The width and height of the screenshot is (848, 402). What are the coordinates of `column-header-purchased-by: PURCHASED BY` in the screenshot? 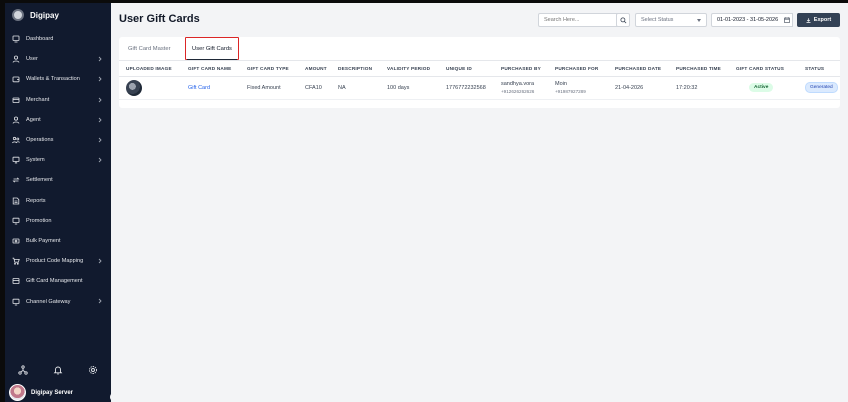 It's located at (528, 69).